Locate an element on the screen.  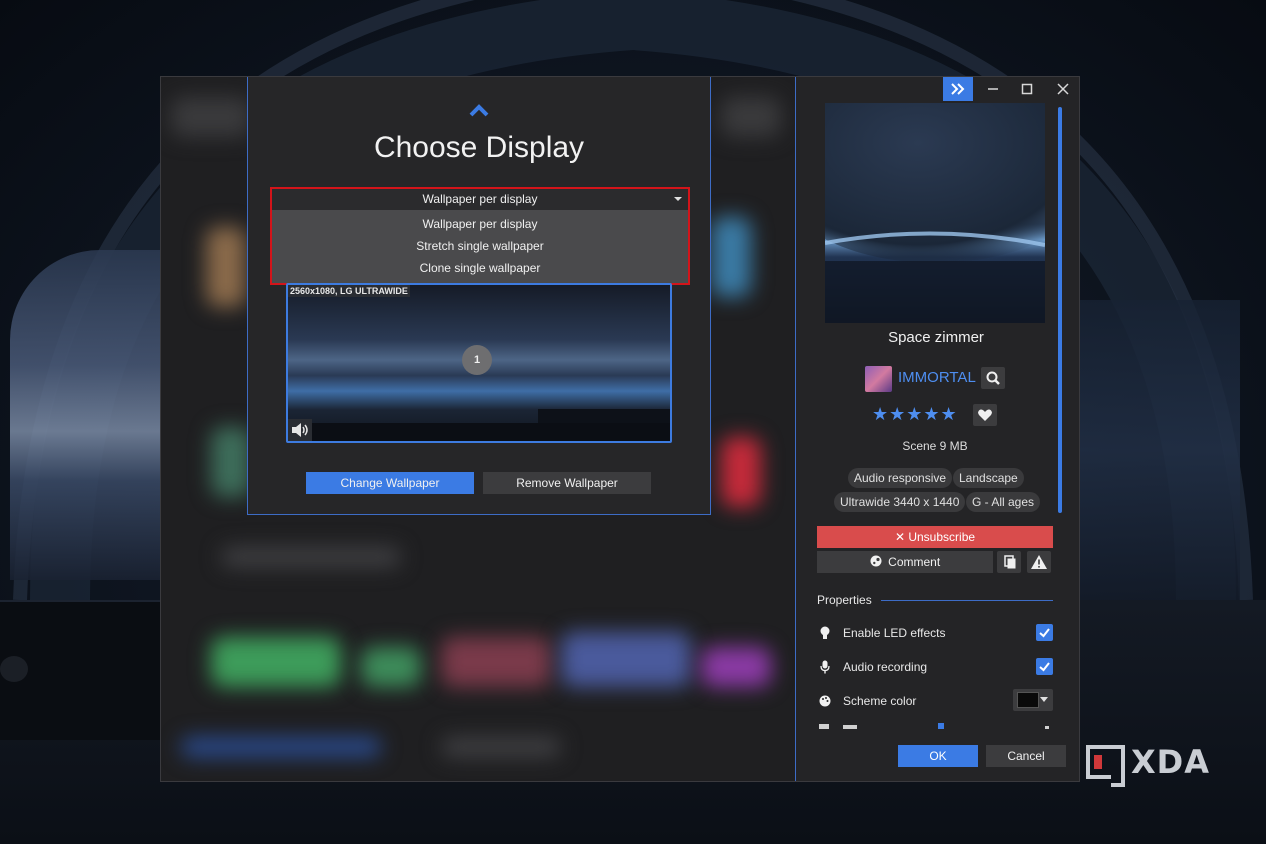
scheme-color-picker is located at coordinates (1033, 700).